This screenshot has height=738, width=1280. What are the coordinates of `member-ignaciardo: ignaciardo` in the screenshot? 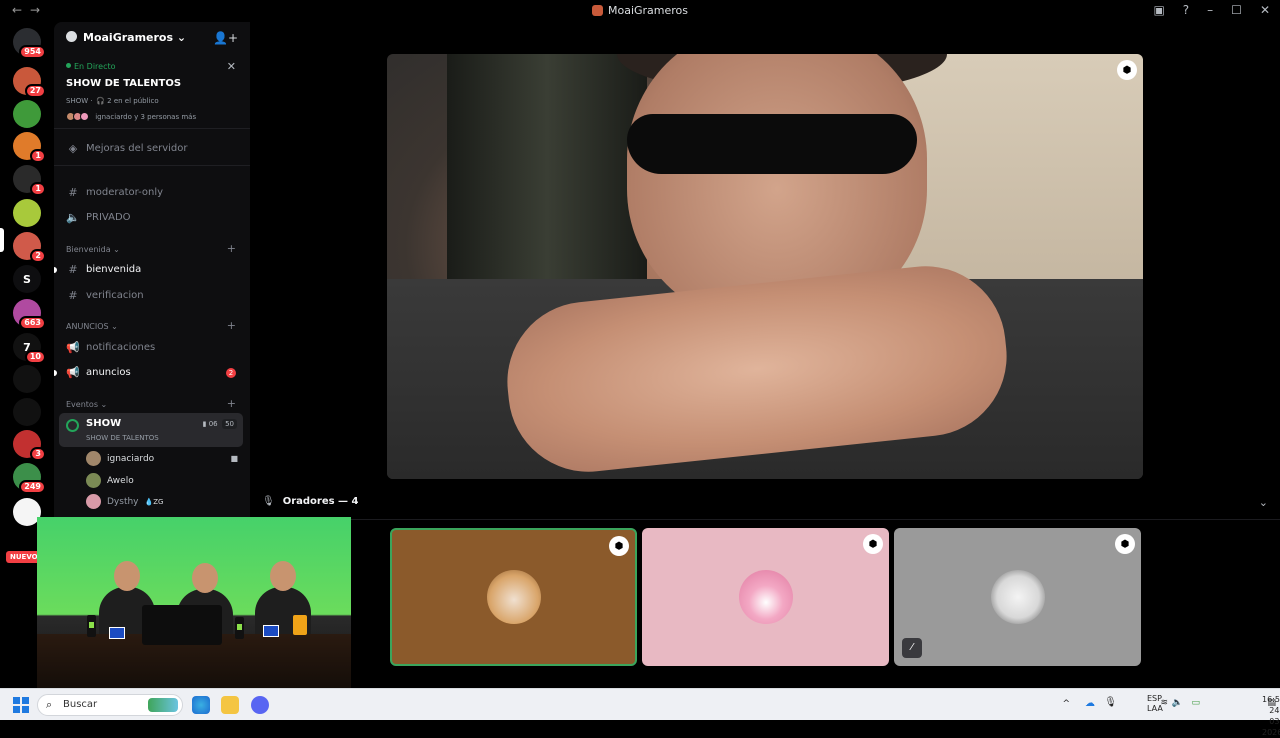 It's located at (120, 458).